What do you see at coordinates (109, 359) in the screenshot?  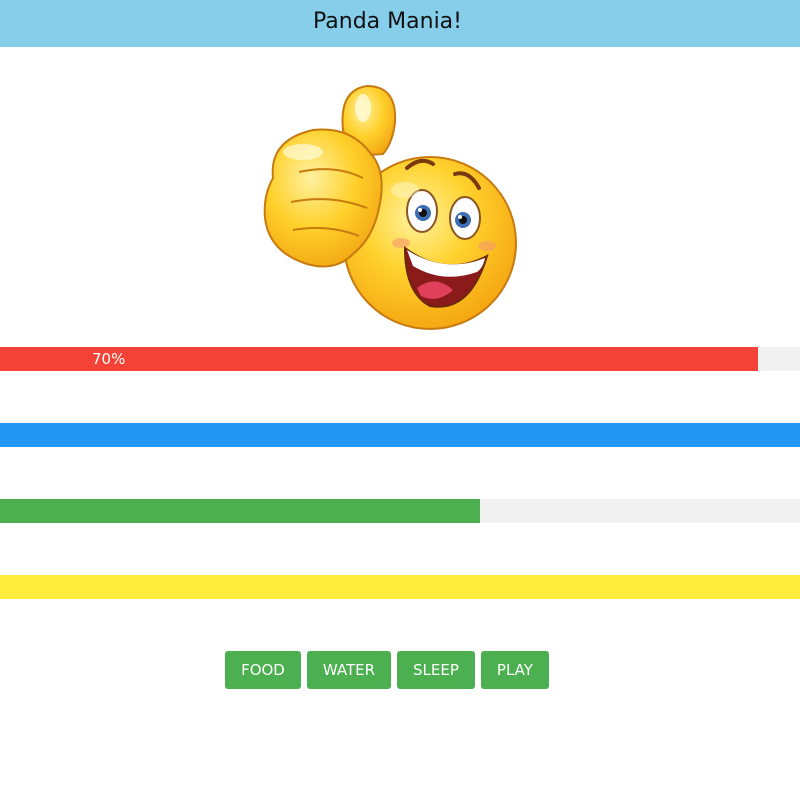 I see `food-bar-label: 70%` at bounding box center [109, 359].